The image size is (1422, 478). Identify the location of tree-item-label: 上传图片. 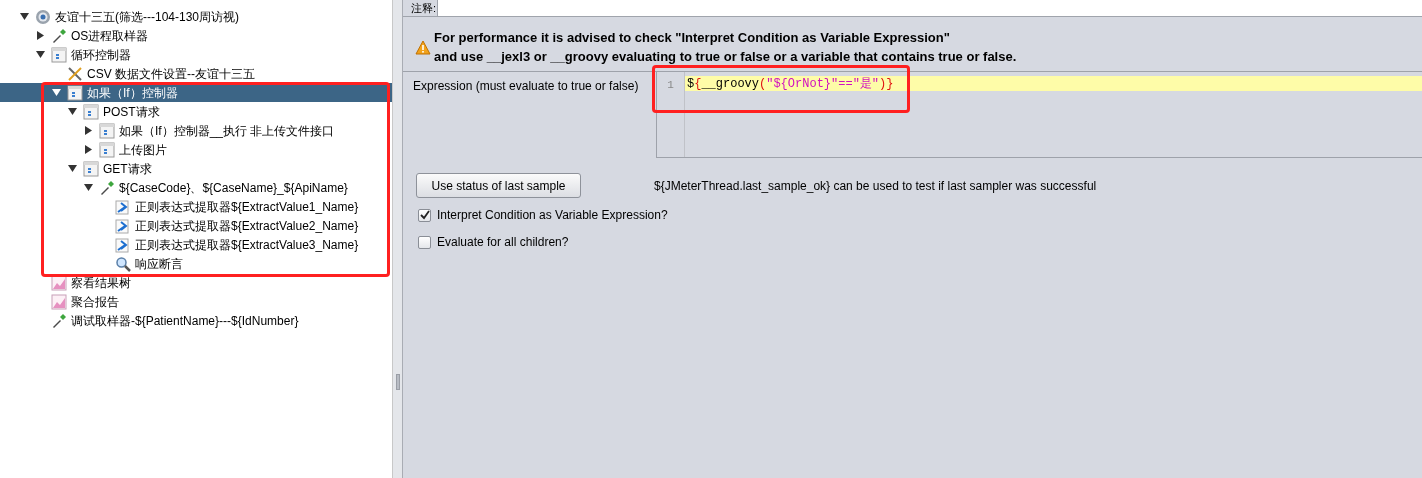
(142, 150).